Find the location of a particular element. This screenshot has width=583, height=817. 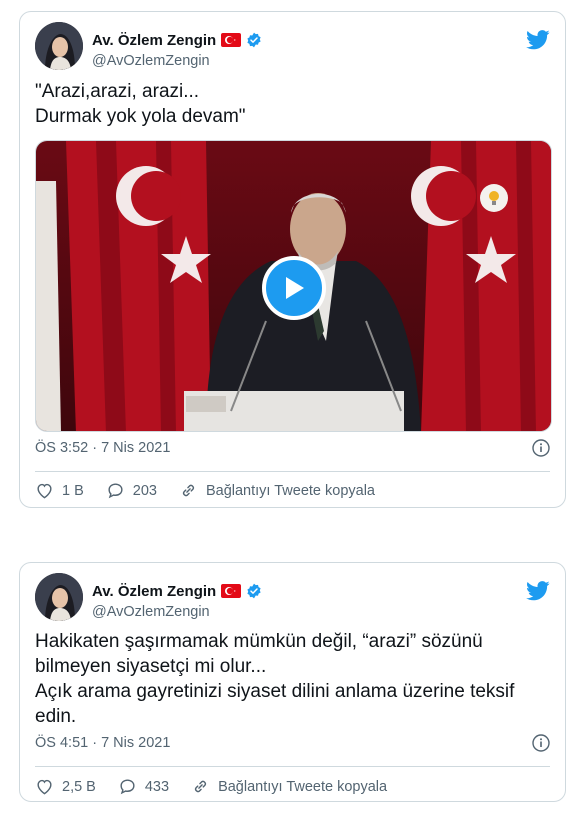

tweet-meta: ÖS 4:51 · 7 Nis 2021 is located at coordinates (292, 743).